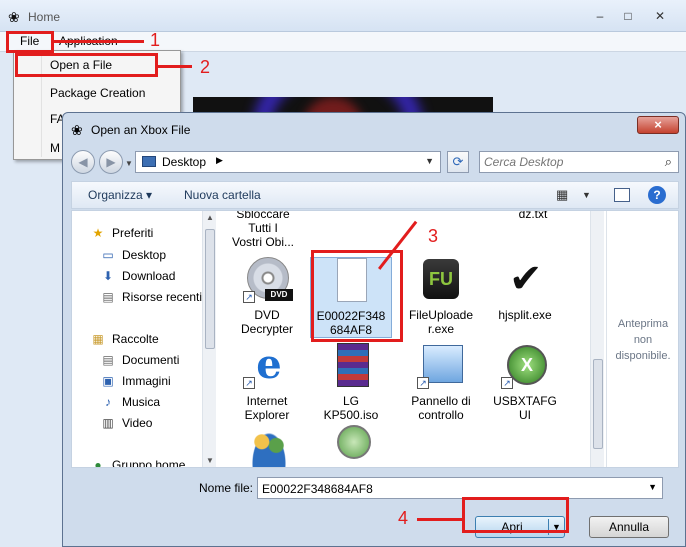  I want to click on nav-label: Desktop, so click(144, 255).